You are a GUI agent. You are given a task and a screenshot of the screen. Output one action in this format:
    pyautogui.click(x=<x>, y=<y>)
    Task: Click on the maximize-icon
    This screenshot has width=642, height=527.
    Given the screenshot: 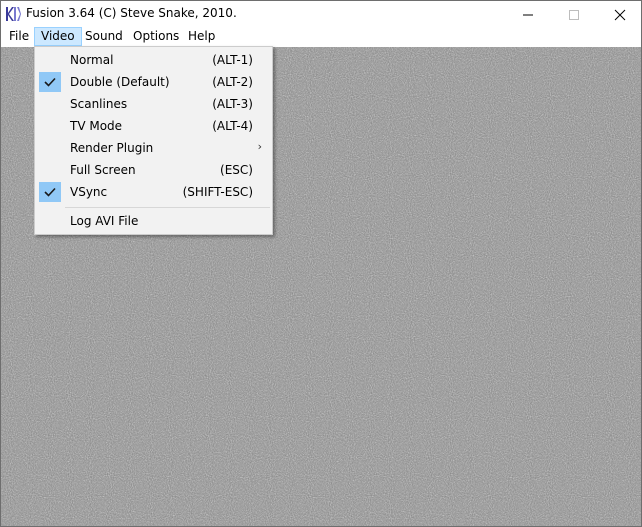 What is the action you would take?
    pyautogui.click(x=574, y=15)
    